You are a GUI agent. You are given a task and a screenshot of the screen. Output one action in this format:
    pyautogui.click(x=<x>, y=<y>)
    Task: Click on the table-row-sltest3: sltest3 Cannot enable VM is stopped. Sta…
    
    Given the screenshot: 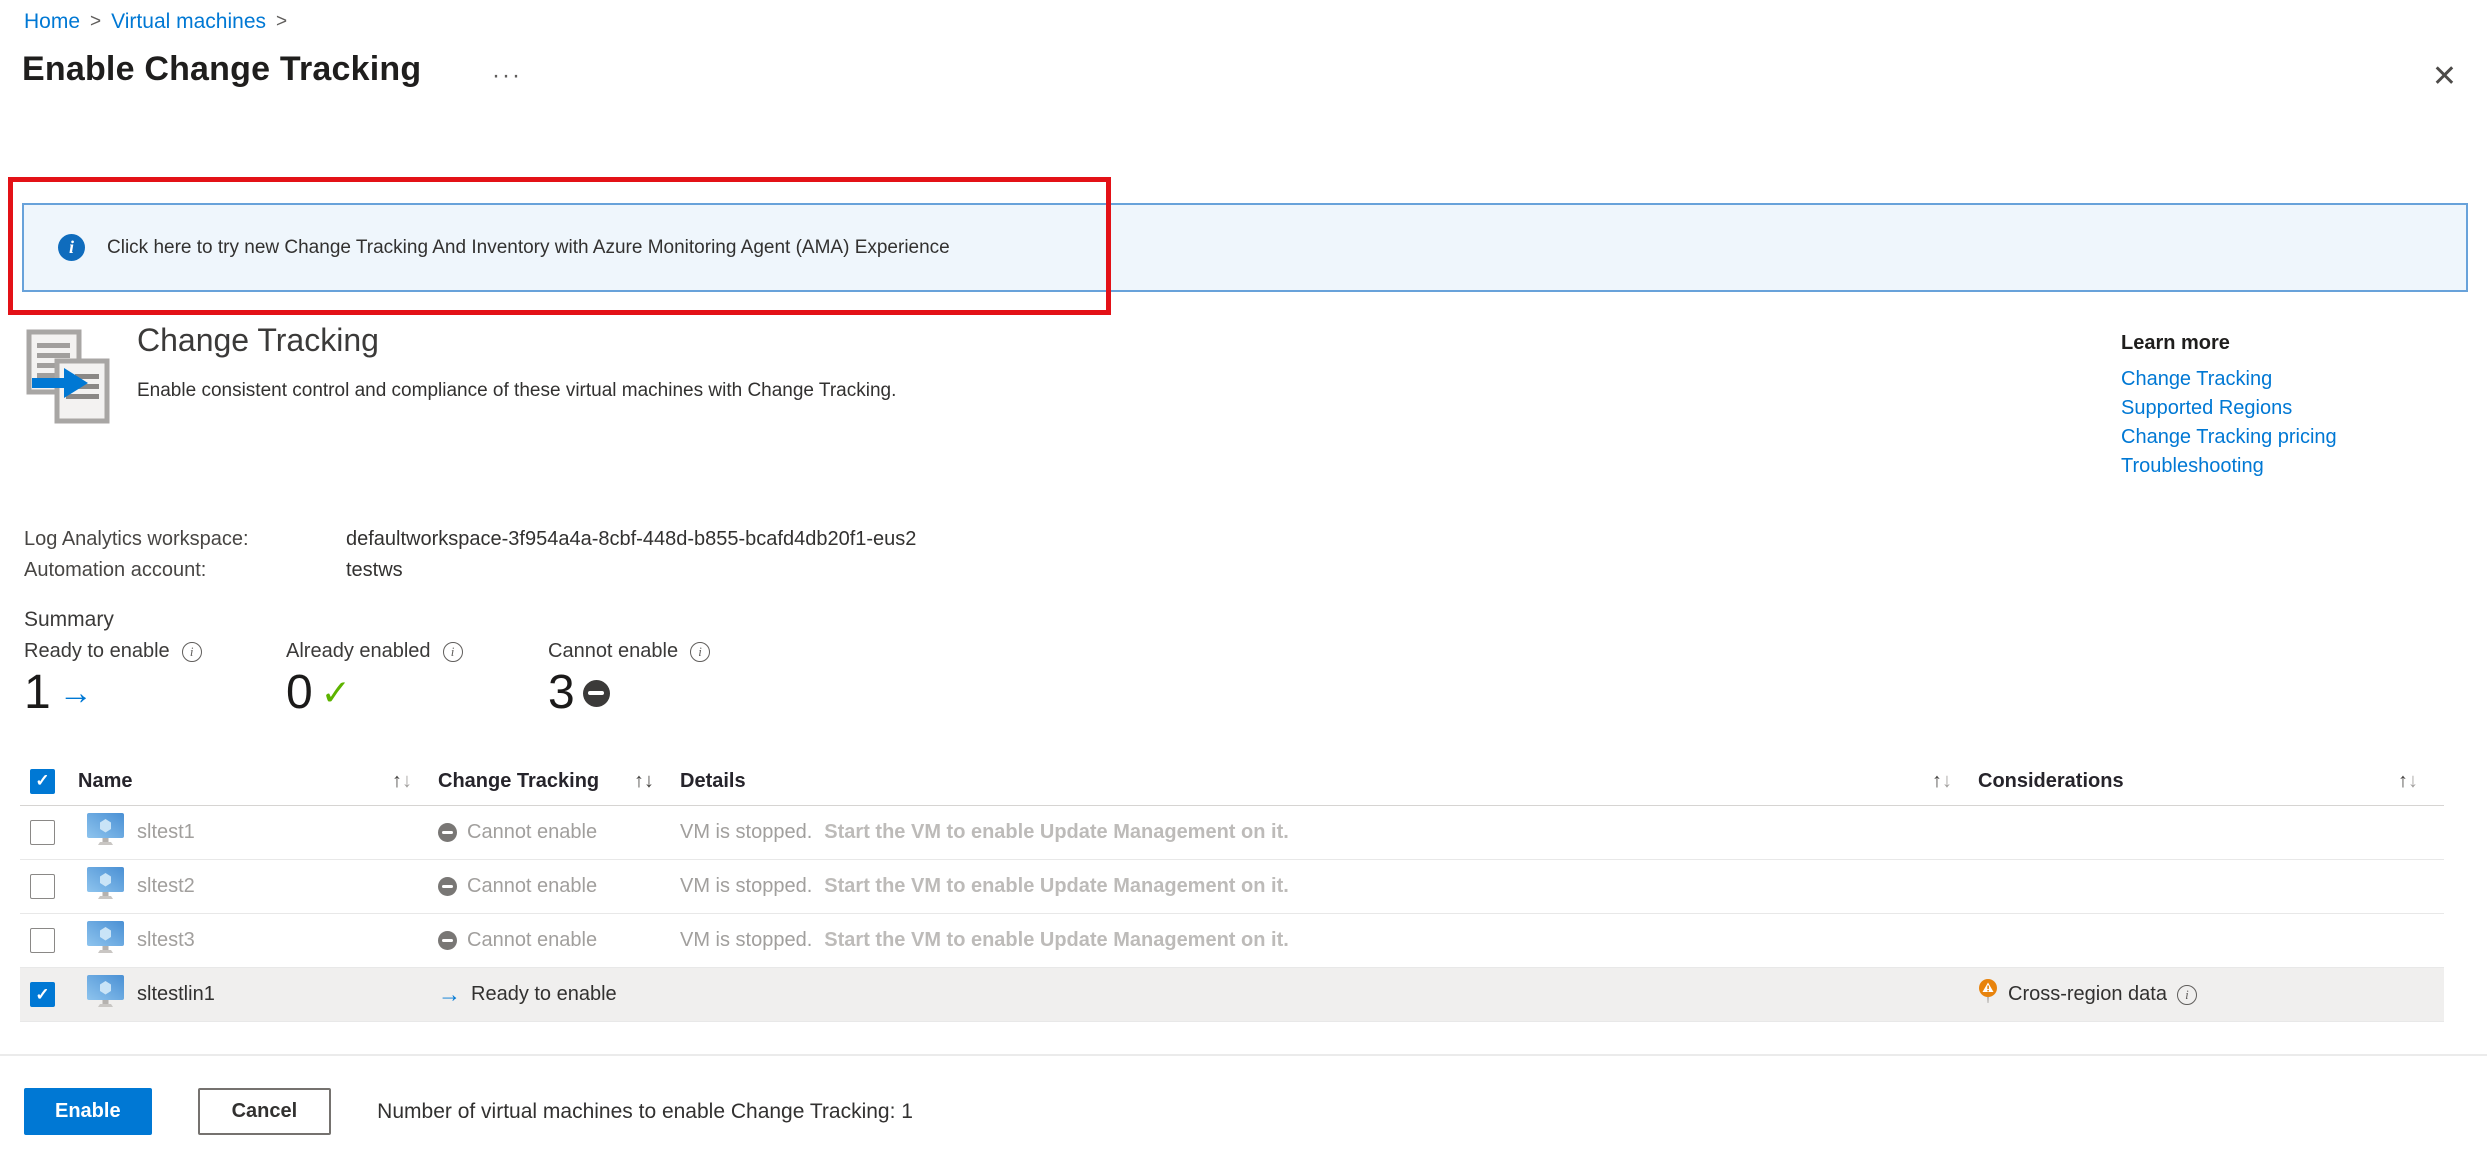 What is the action you would take?
    pyautogui.click(x=1232, y=941)
    